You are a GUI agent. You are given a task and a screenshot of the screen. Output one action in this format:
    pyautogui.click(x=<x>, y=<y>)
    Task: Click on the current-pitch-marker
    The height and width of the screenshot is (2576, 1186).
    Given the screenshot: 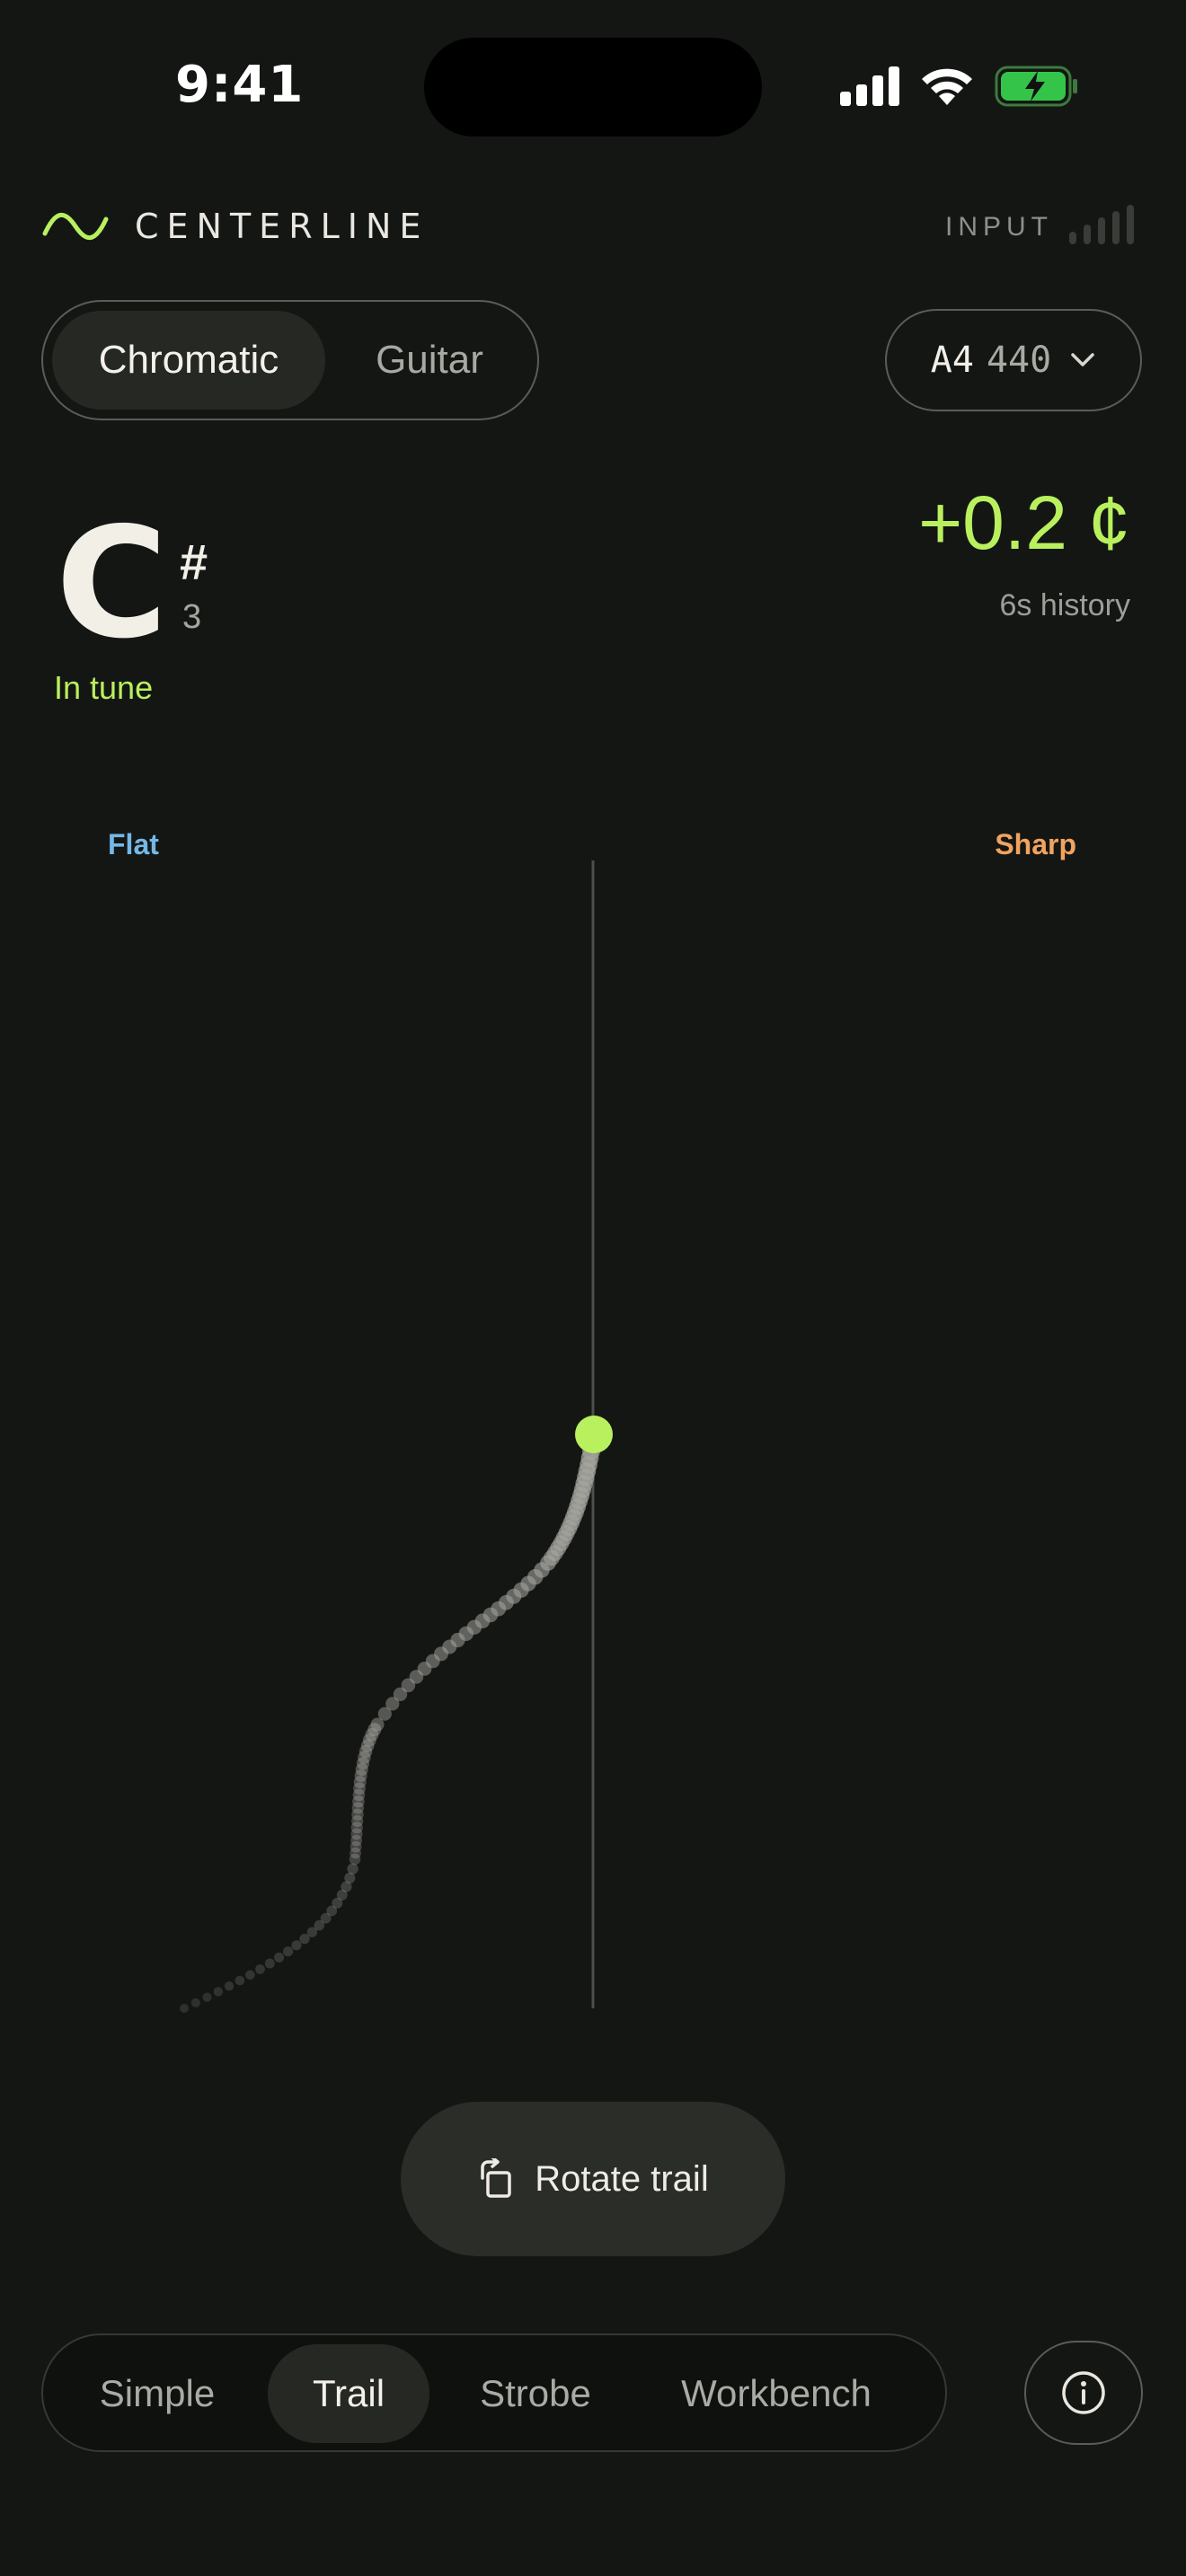 What is the action you would take?
    pyautogui.click(x=594, y=1434)
    